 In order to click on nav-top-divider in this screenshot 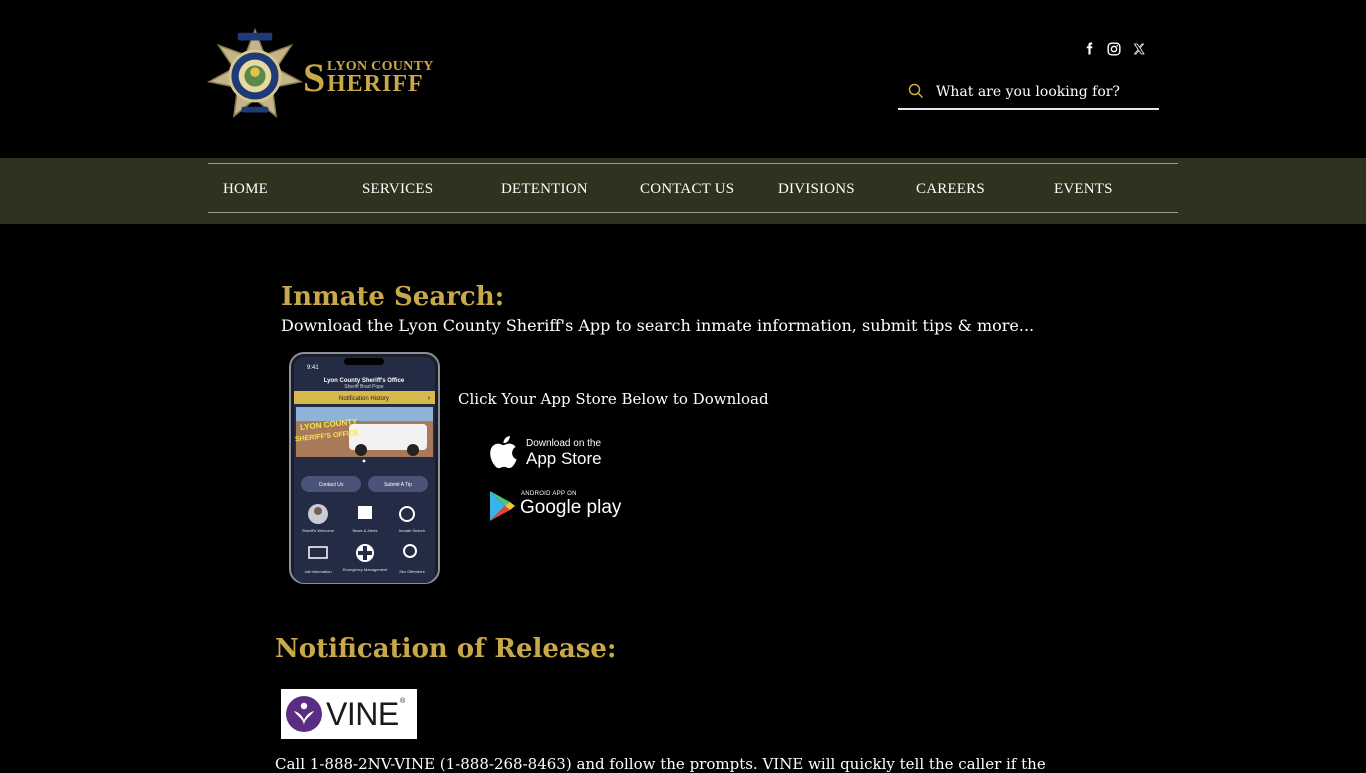, I will do `click(693, 163)`.